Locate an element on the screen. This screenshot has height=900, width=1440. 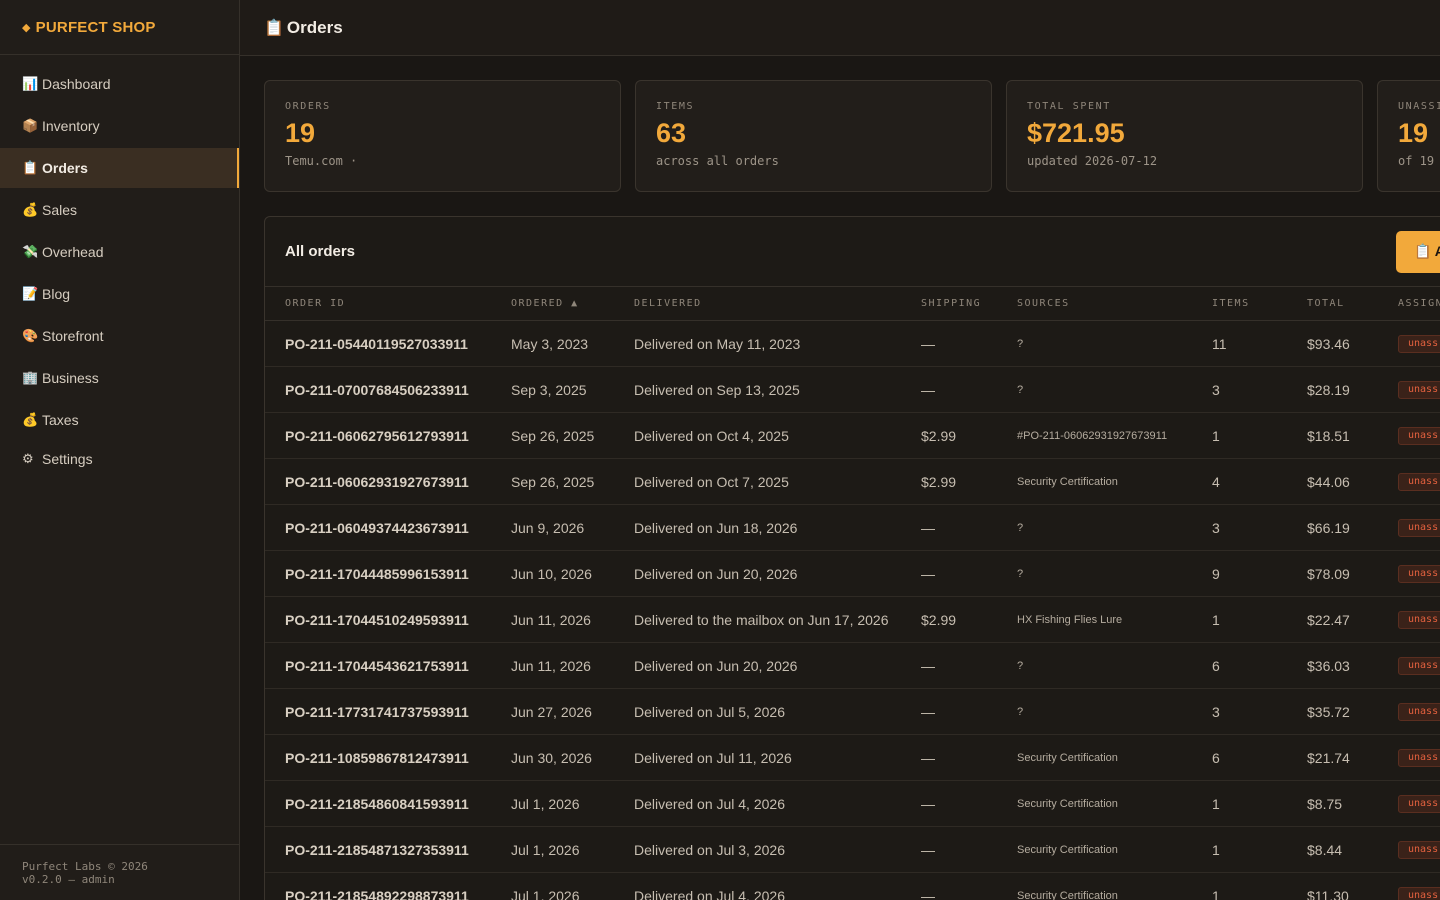
stat-label: ORDERS is located at coordinates (308, 106).